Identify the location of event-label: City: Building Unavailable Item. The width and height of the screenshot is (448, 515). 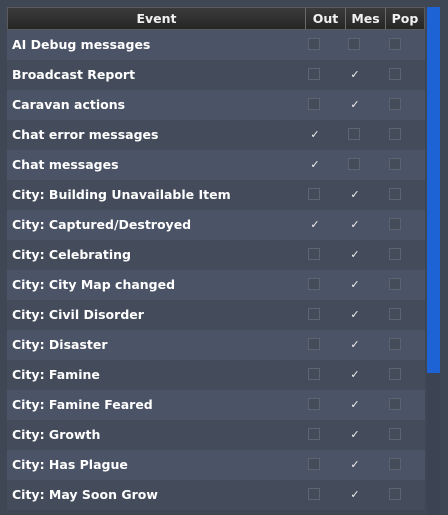
(121, 194).